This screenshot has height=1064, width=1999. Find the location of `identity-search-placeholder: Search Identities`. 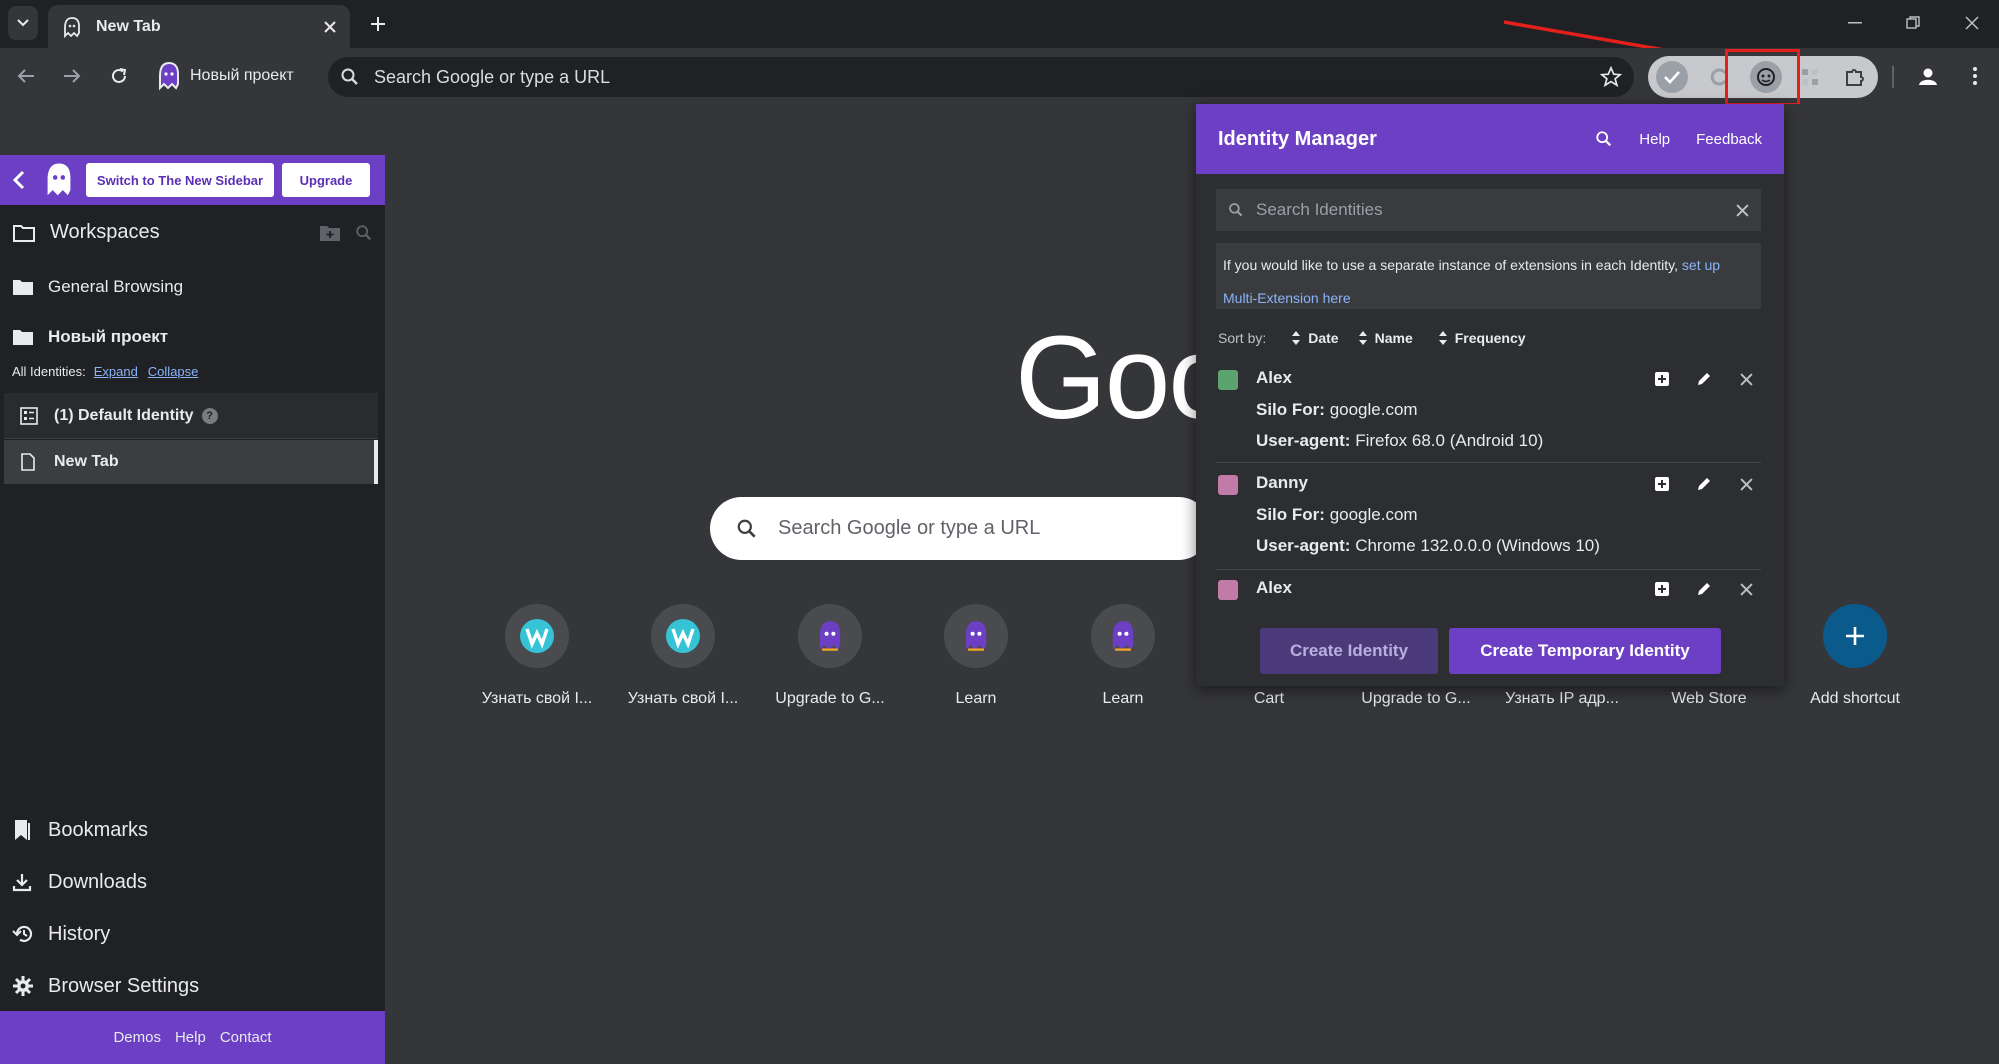

identity-search-placeholder: Search Identities is located at coordinates (1319, 209).